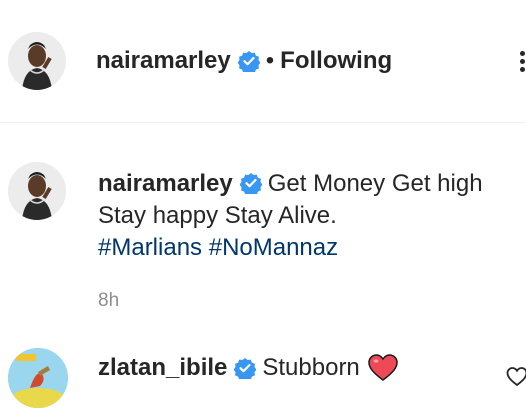  I want to click on comment-text: zlatan_ibile Stubborn, so click(248, 368).